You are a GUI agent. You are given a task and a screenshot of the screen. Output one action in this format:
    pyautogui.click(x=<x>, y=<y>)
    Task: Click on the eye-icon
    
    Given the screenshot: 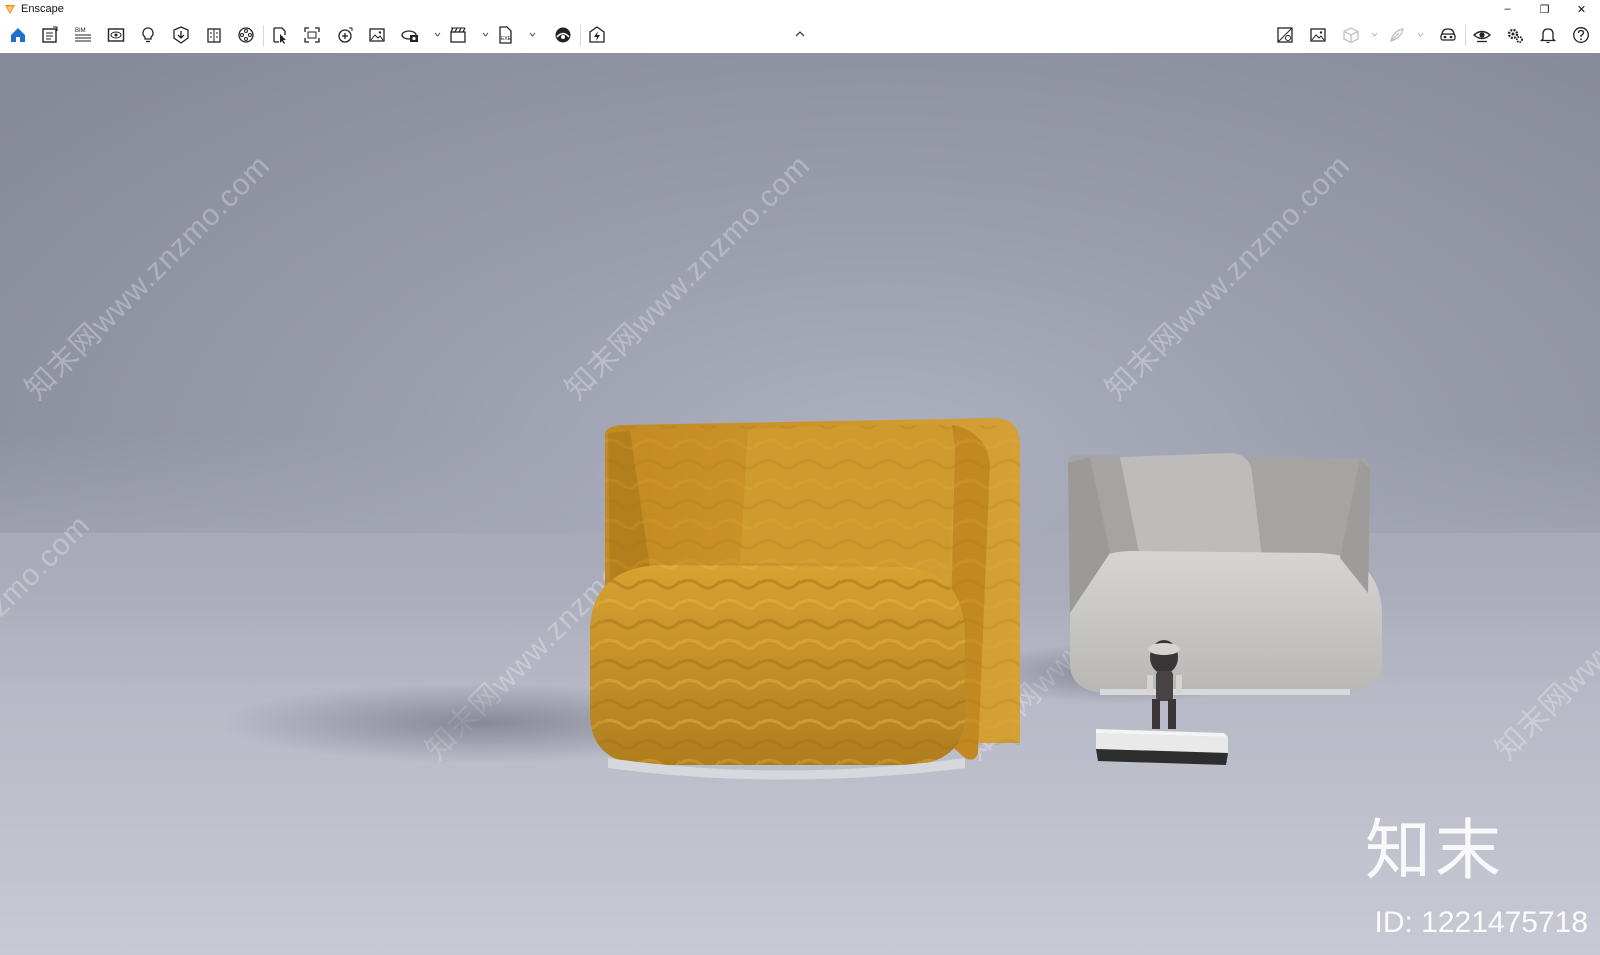 What is the action you would take?
    pyautogui.click(x=1482, y=36)
    